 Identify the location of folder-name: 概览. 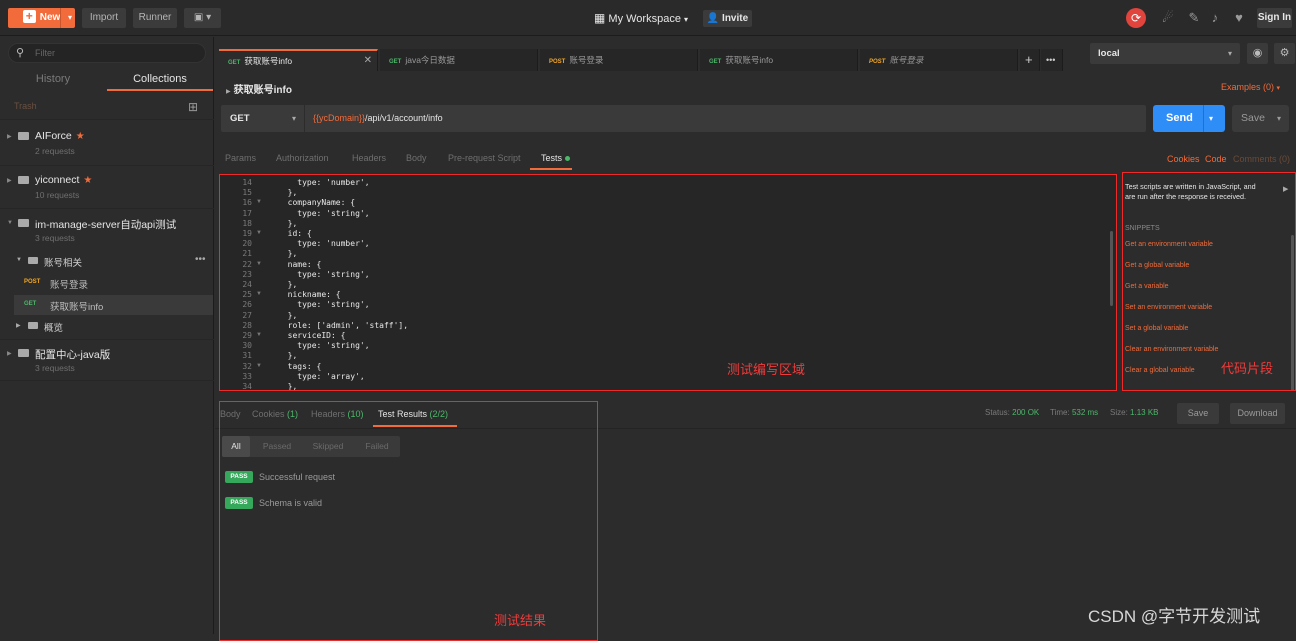
(54, 328).